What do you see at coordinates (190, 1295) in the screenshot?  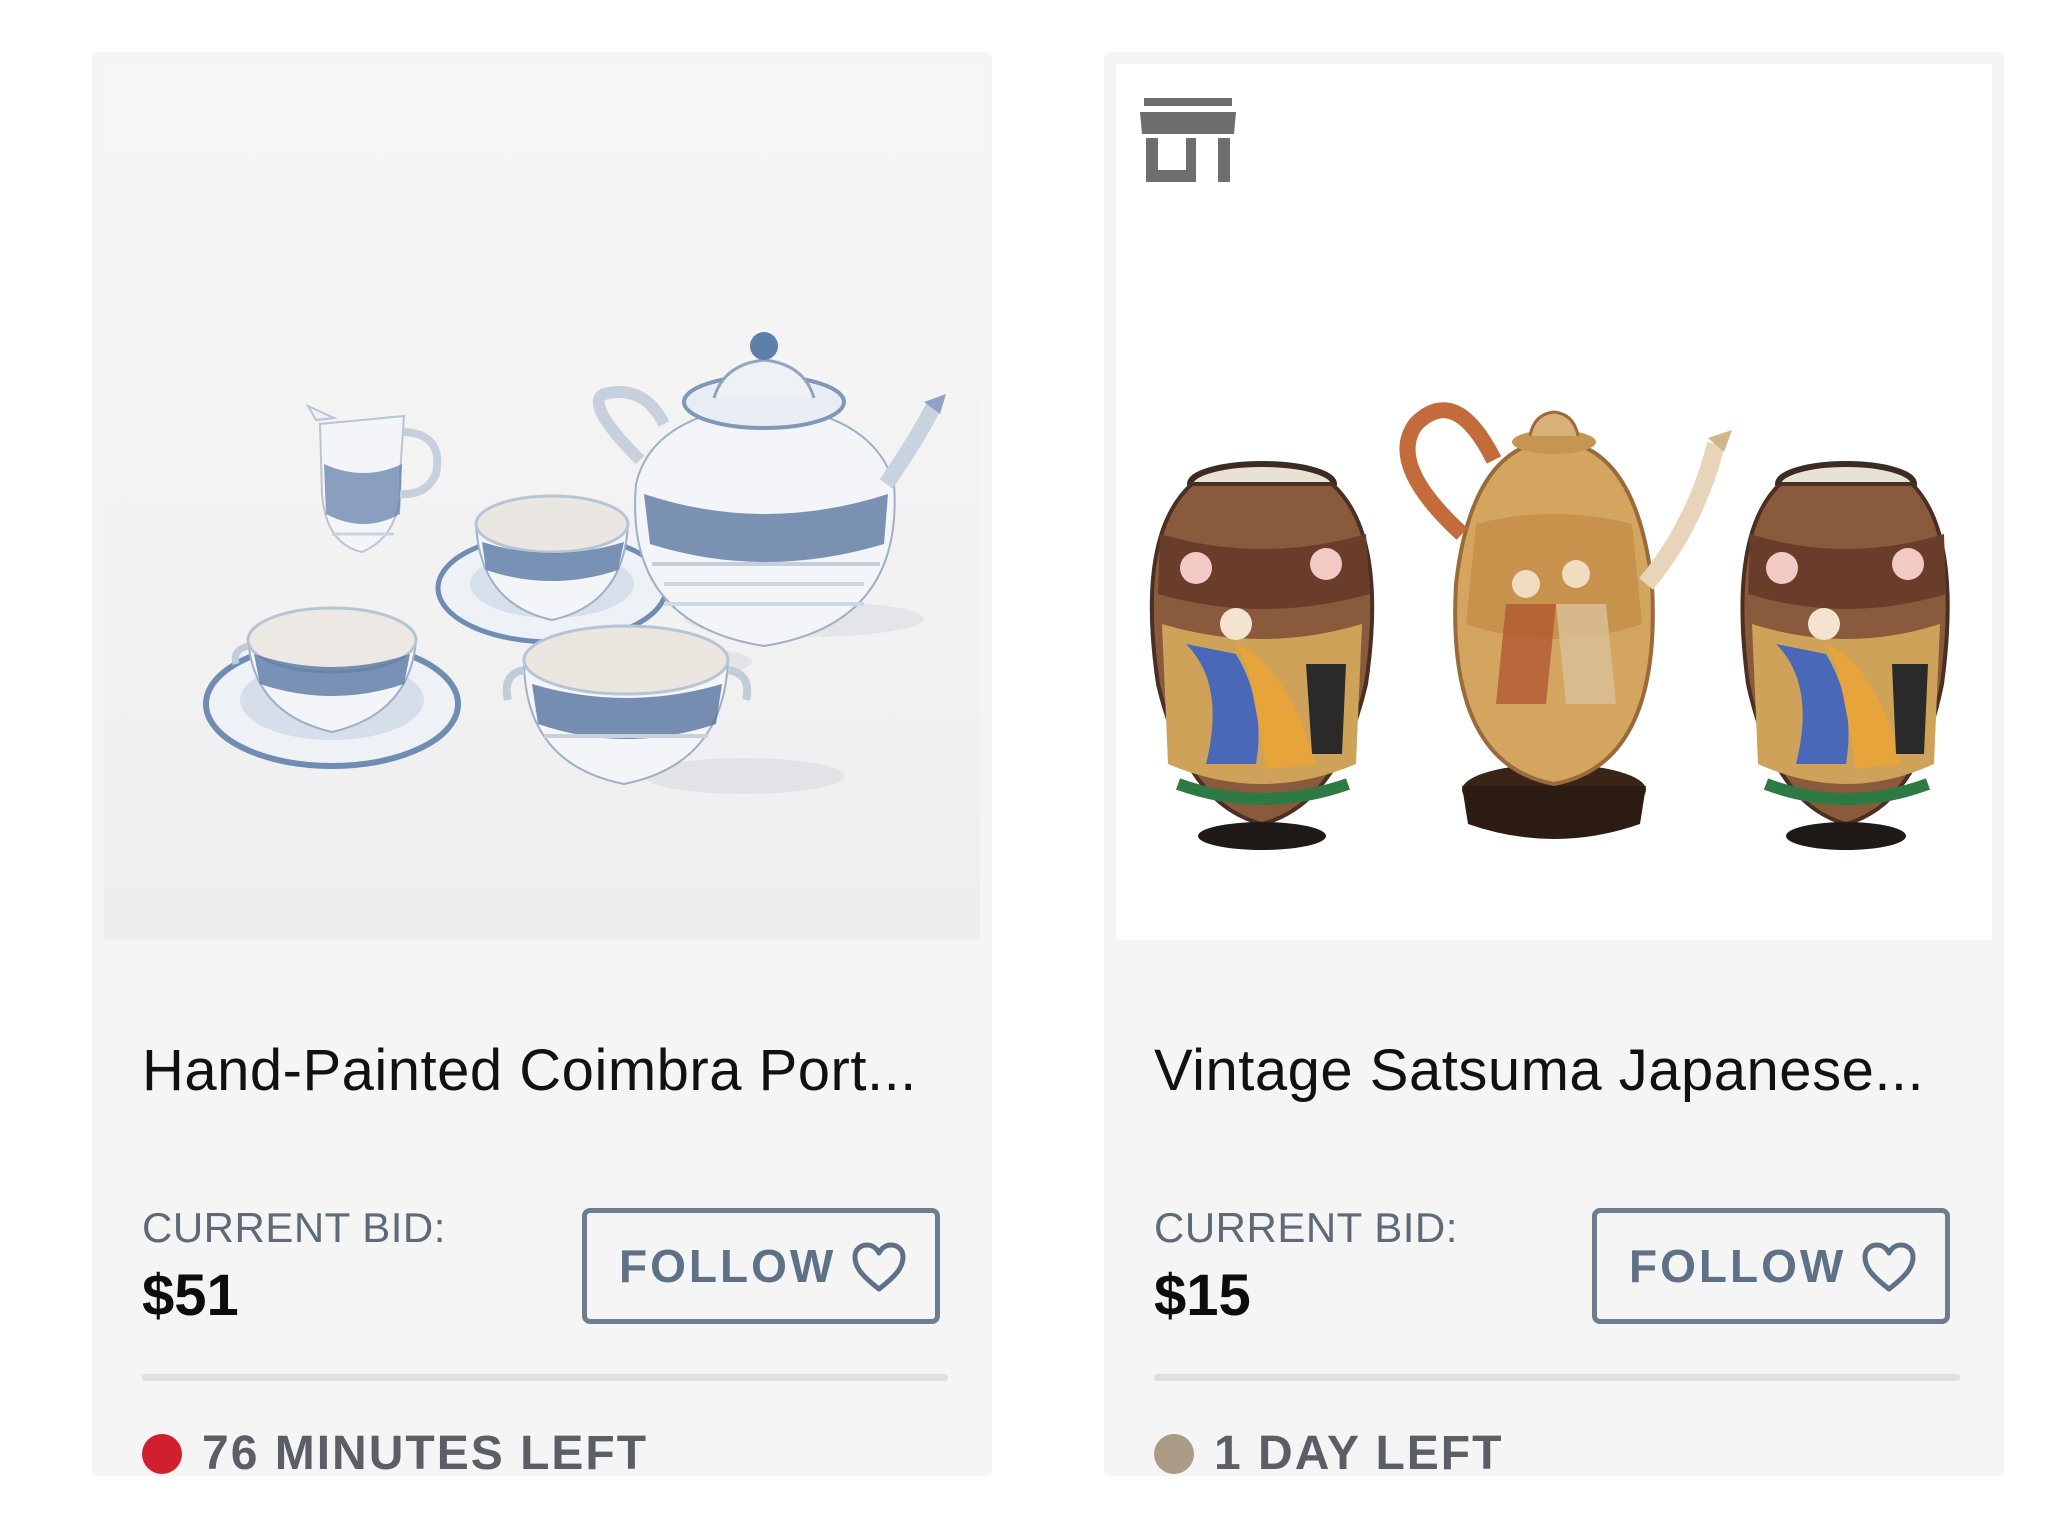 I see `current-bid-value: $51` at bounding box center [190, 1295].